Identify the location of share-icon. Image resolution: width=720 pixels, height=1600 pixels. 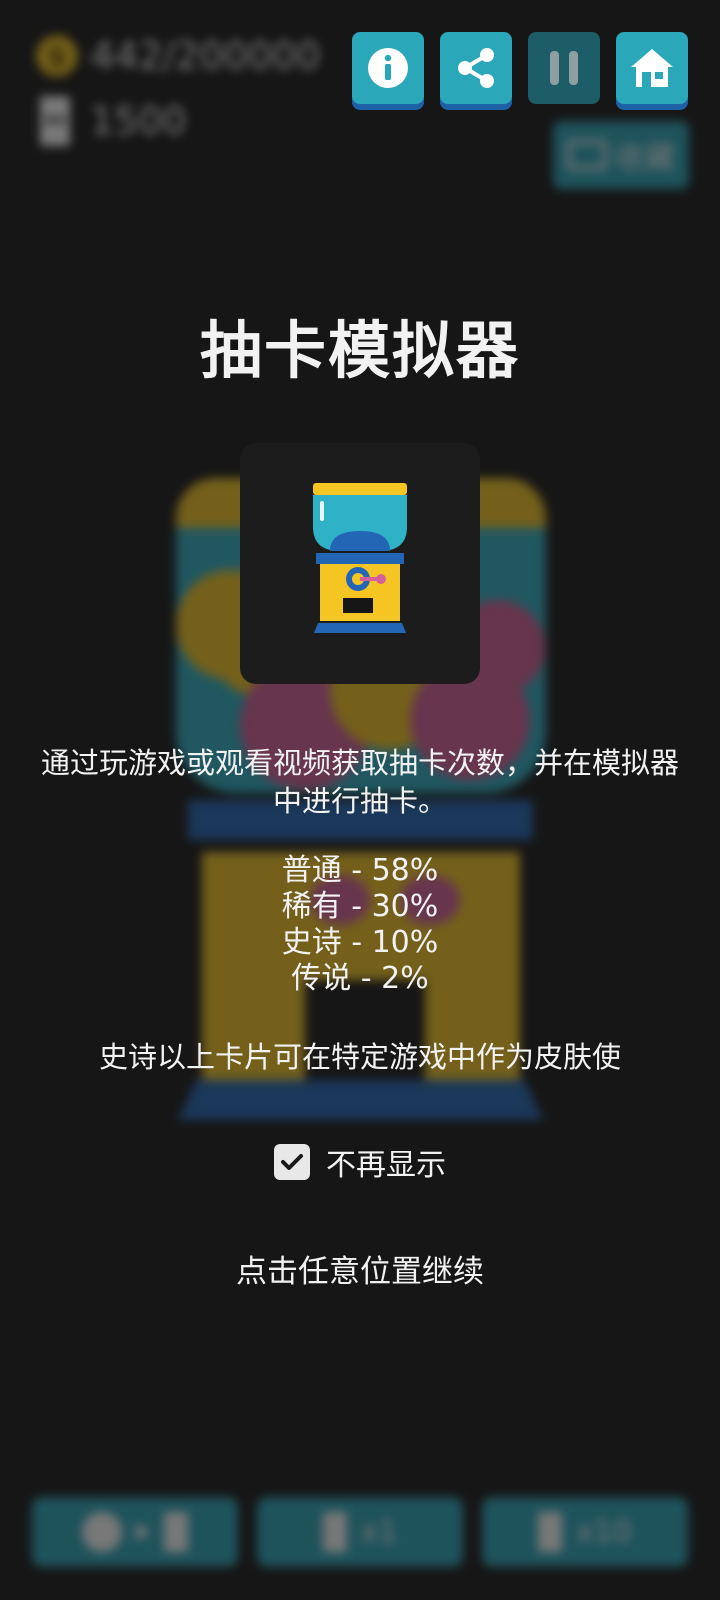
(476, 68).